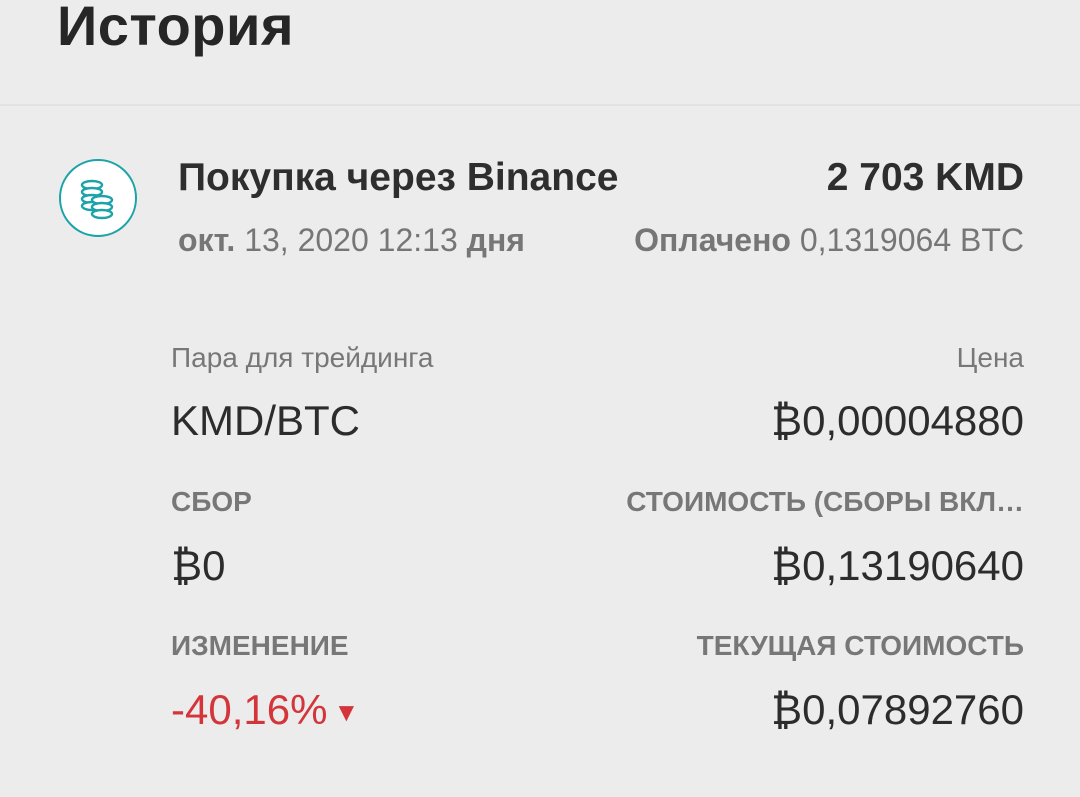 This screenshot has height=797, width=1080. I want to click on coins-icon, so click(98, 198).